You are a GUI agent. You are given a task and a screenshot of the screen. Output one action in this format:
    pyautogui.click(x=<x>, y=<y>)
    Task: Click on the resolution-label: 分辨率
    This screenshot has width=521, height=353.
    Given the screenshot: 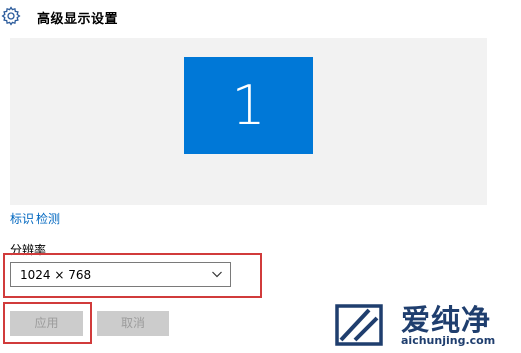 What is the action you would take?
    pyautogui.click(x=28, y=250)
    